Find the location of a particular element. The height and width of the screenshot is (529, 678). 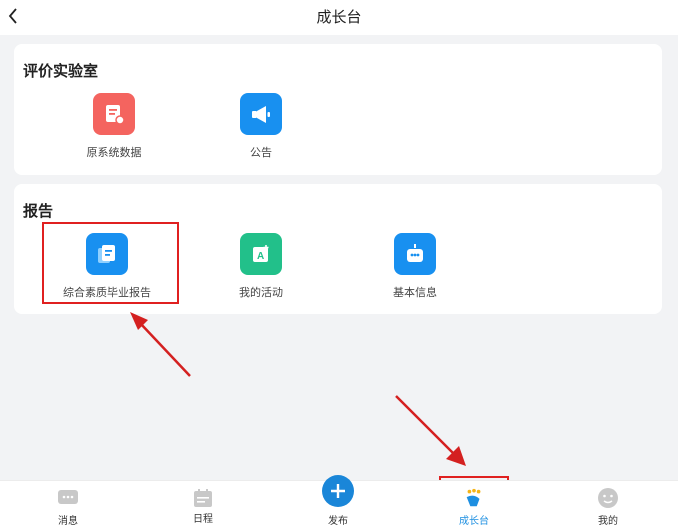

activity-icon: A is located at coordinates (261, 254).